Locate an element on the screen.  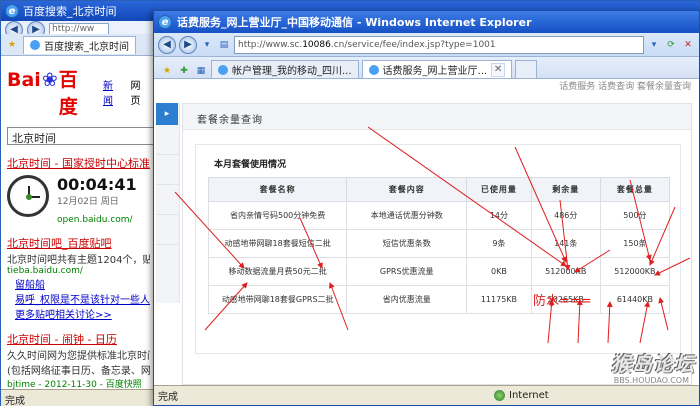
annotation-text: 防水=== is located at coordinates (562, 301).